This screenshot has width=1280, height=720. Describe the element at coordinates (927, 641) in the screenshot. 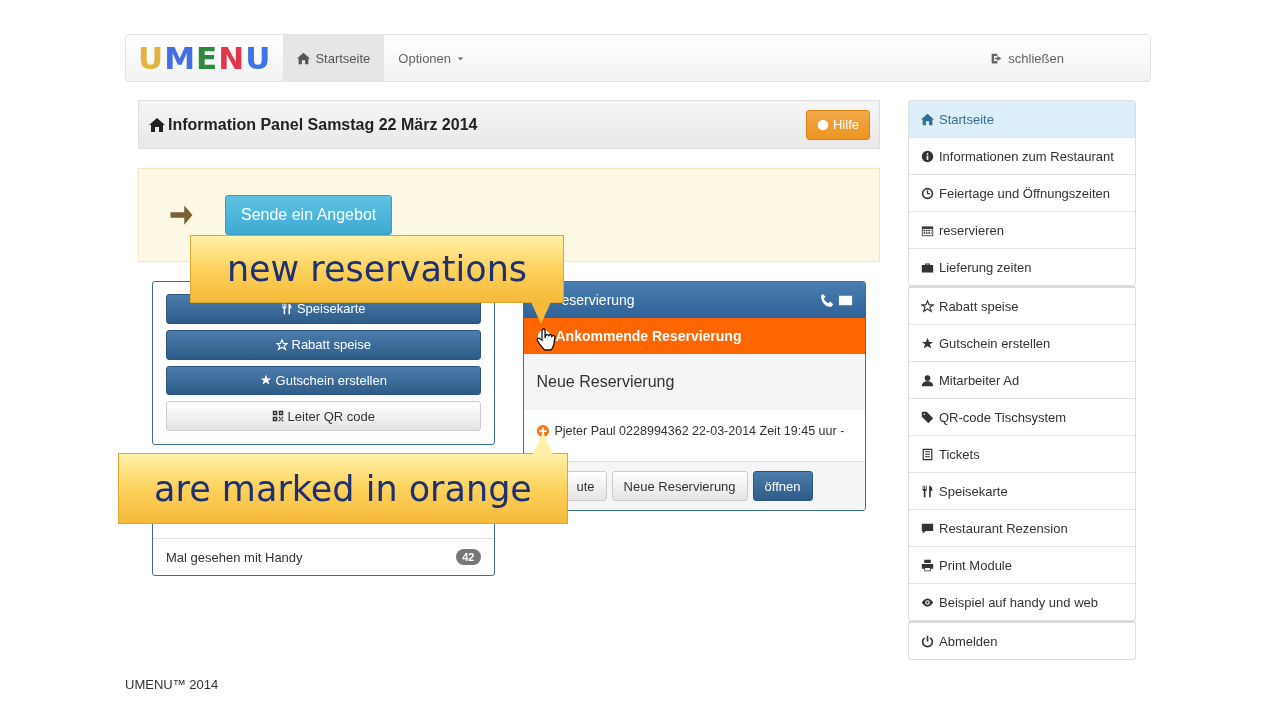

I see `power-icon` at that location.